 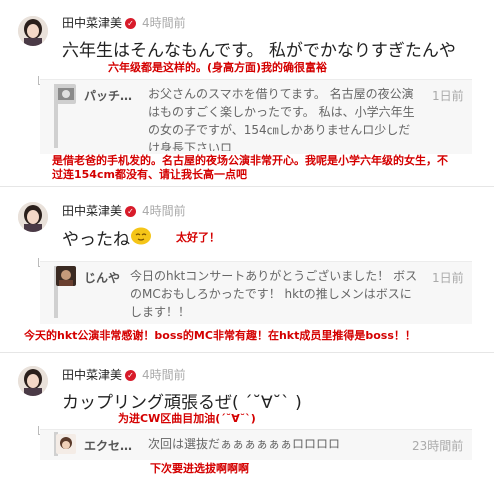 I want to click on reply-text: 次回は選抜だぁぁぁぁぁぁロロロロ, so click(x=244, y=444).